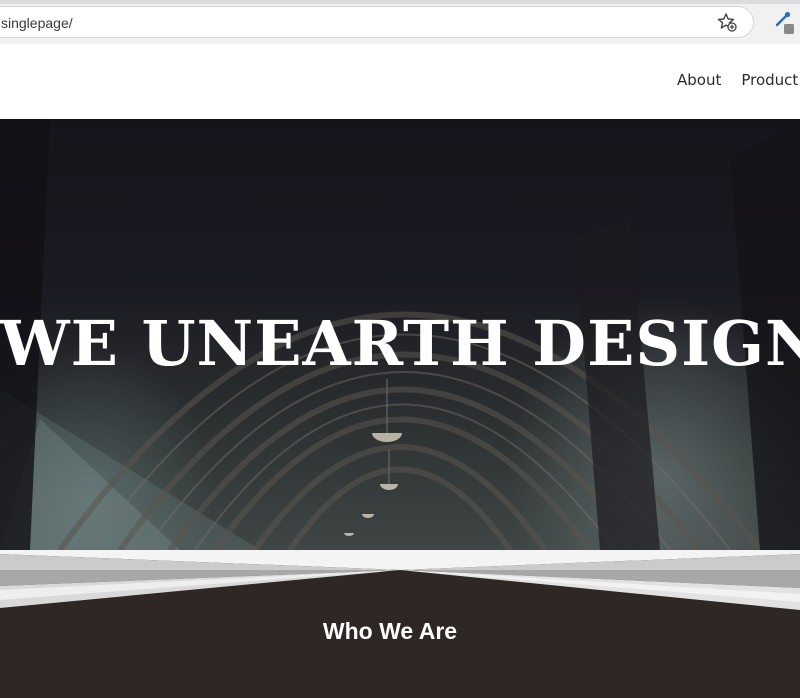  What do you see at coordinates (400, 81) in the screenshot?
I see `site-header: About Product` at bounding box center [400, 81].